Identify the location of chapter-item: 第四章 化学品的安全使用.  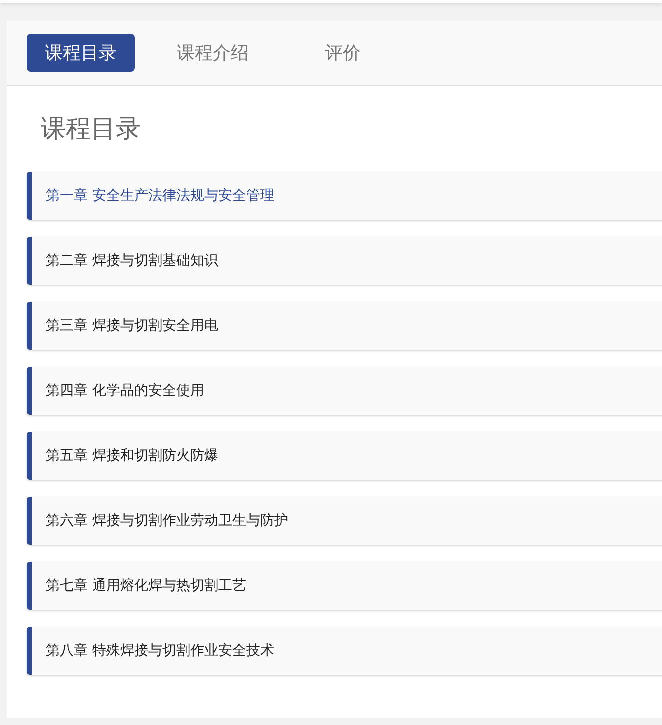
(344, 391).